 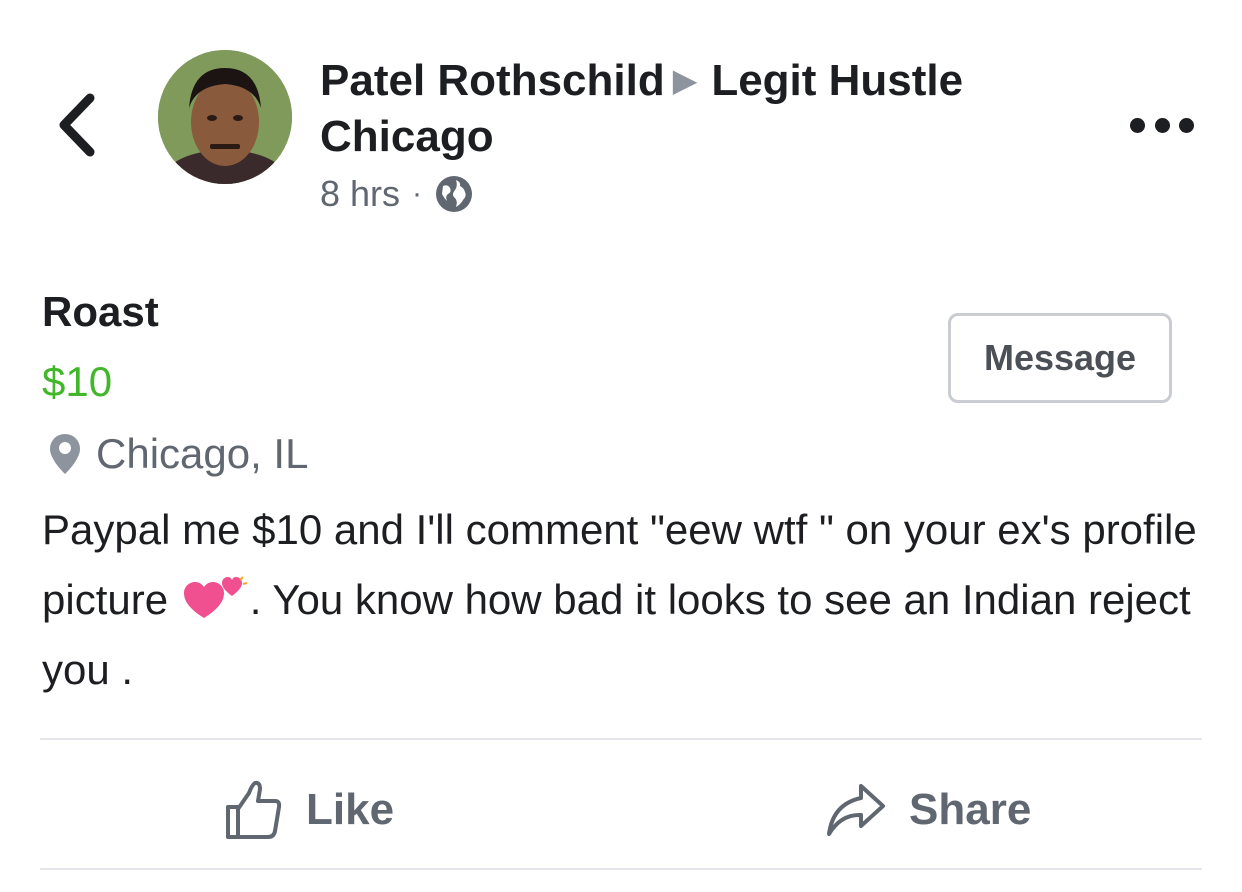 I want to click on like-button: Like, so click(x=308, y=810).